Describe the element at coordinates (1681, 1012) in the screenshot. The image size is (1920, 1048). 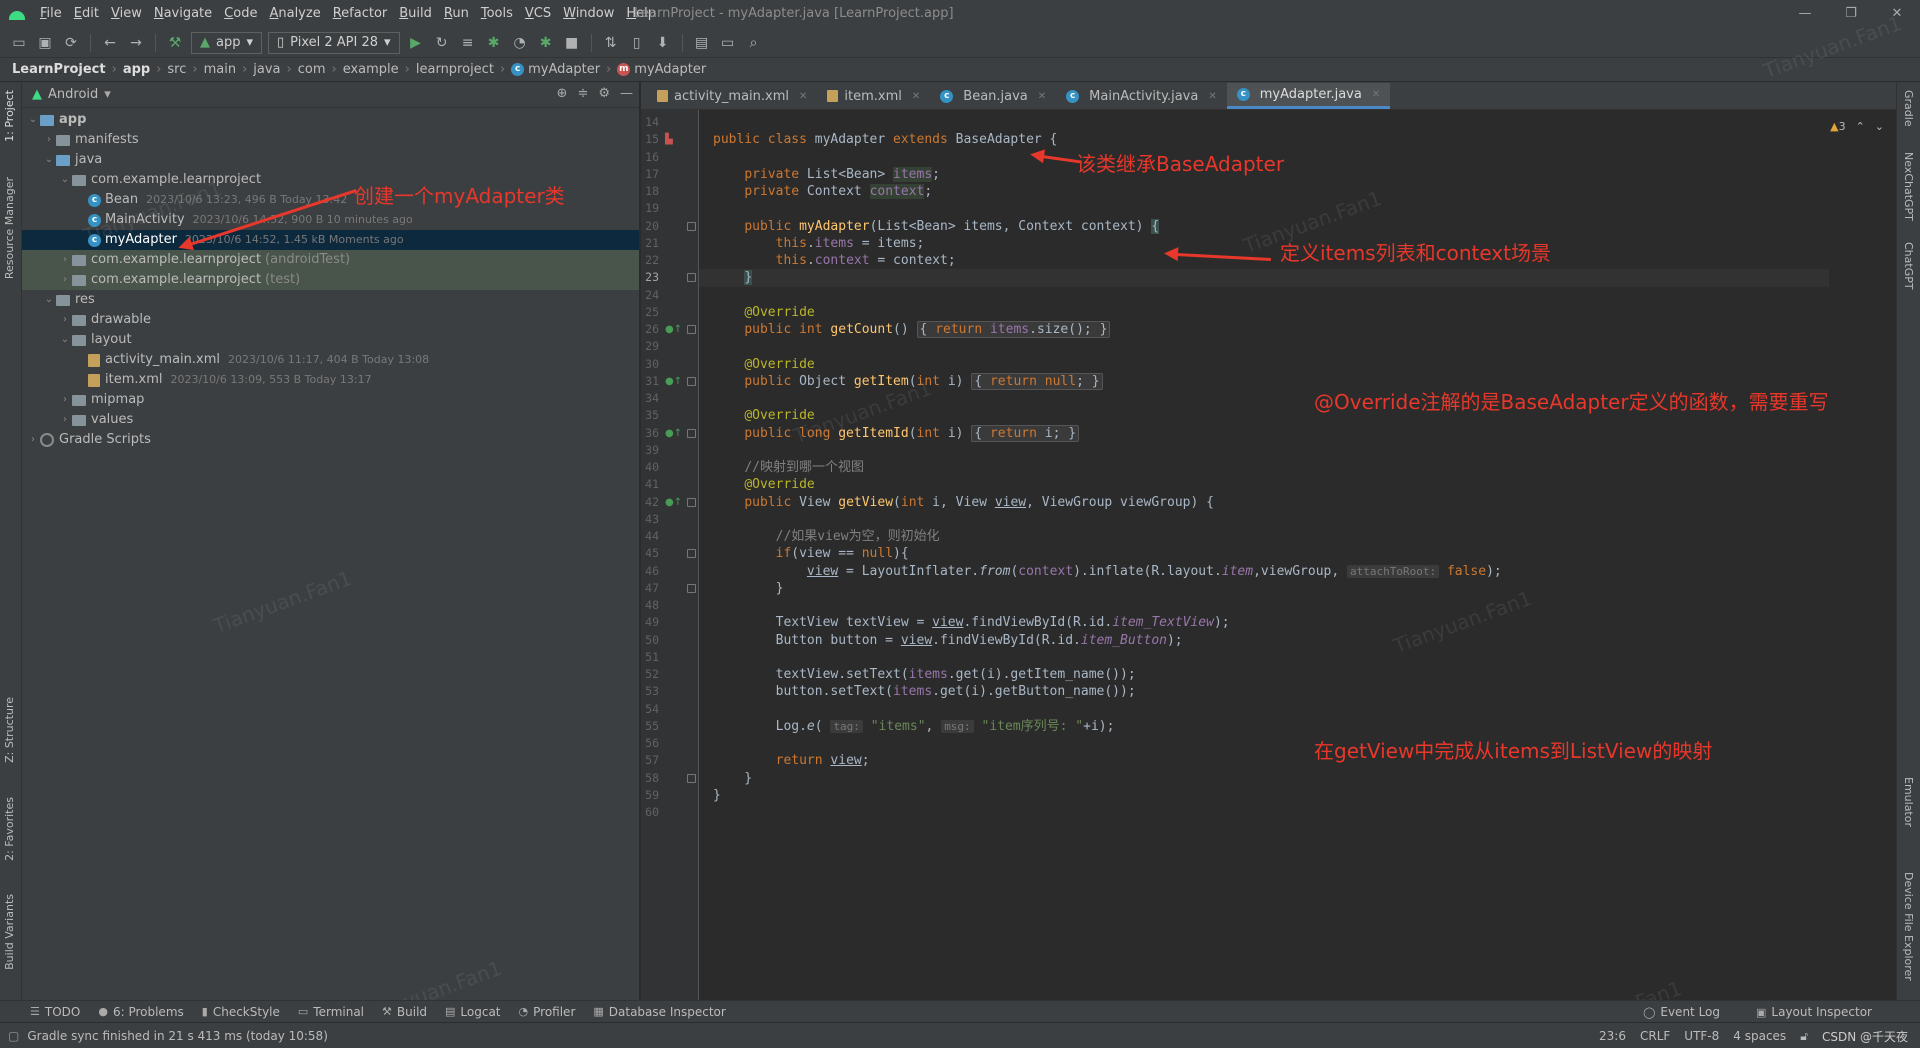
I see `bottom-tool-event-log: ◯ Event Log` at that location.